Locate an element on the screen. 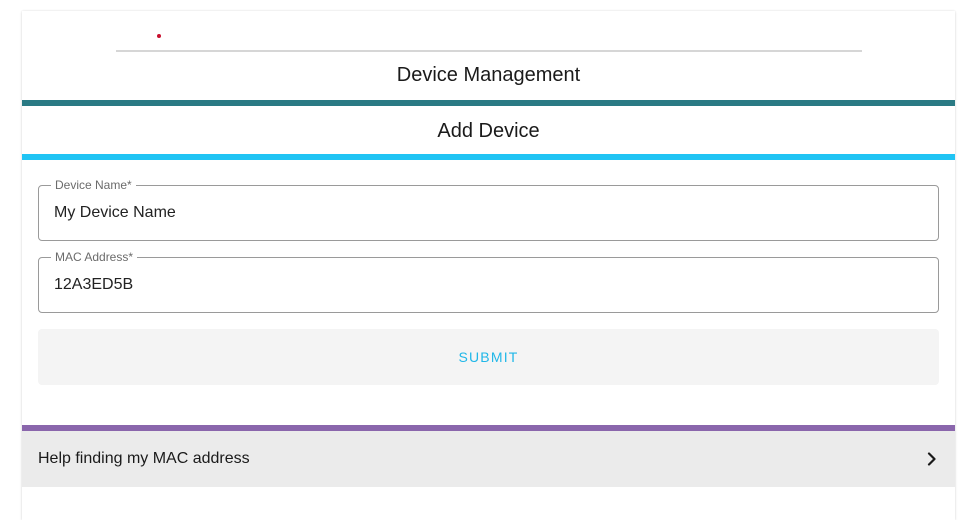 The height and width of the screenshot is (520, 979). top-divider is located at coordinates (489, 51).